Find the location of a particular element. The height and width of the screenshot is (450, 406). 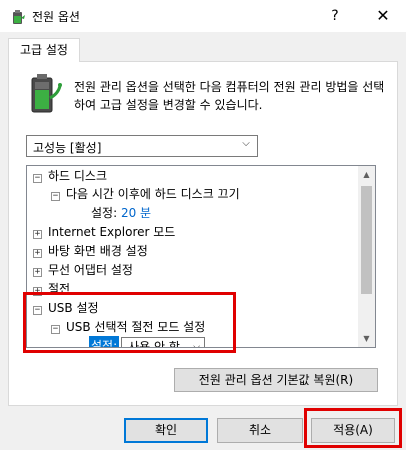

highlight-box-apply is located at coordinates (353, 428).